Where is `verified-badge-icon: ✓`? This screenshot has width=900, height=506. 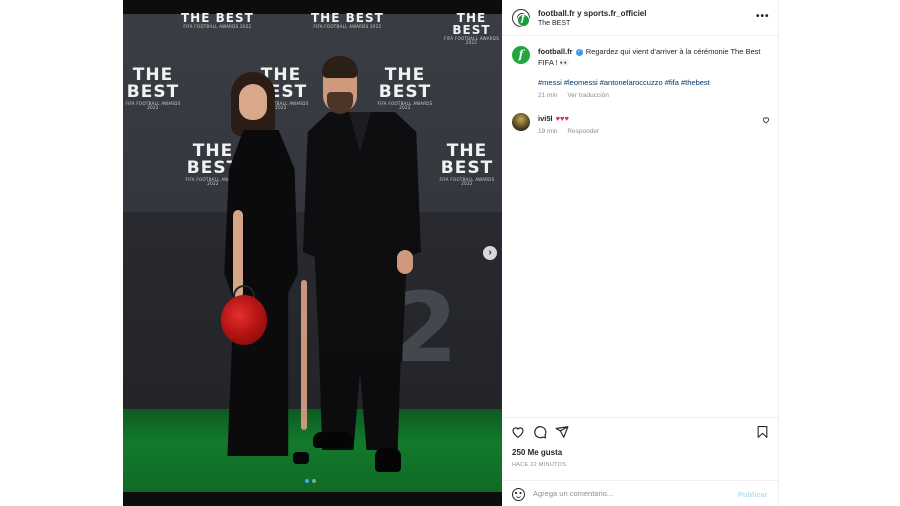 verified-badge-icon: ✓ is located at coordinates (579, 52).